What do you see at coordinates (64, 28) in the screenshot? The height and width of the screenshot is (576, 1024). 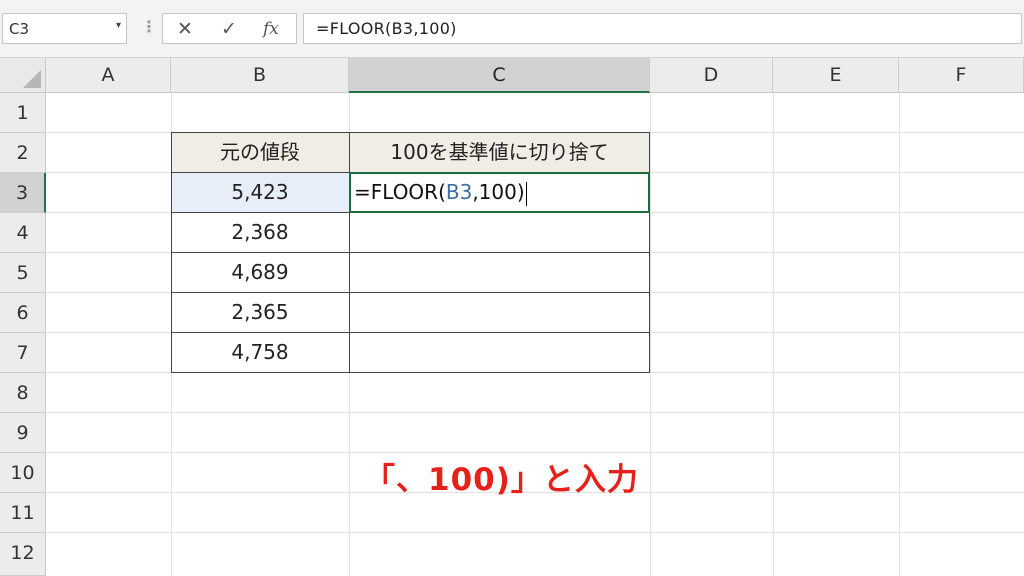 I see `name-box: C3 ▾` at bounding box center [64, 28].